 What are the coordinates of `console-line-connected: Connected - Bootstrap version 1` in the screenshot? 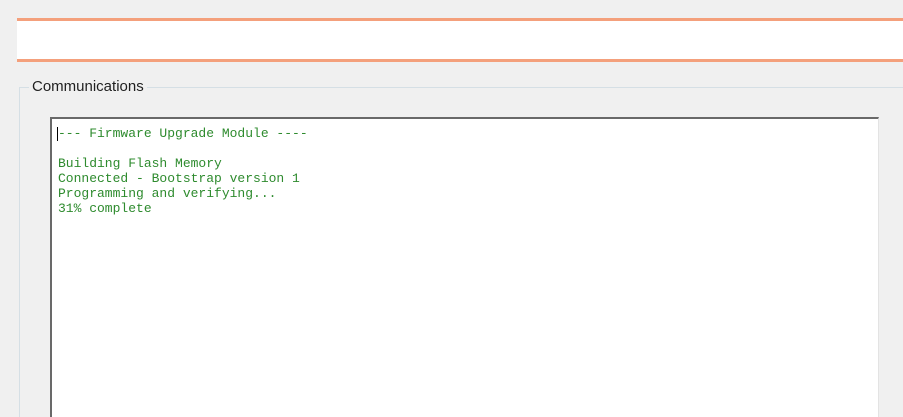 It's located at (179, 178).